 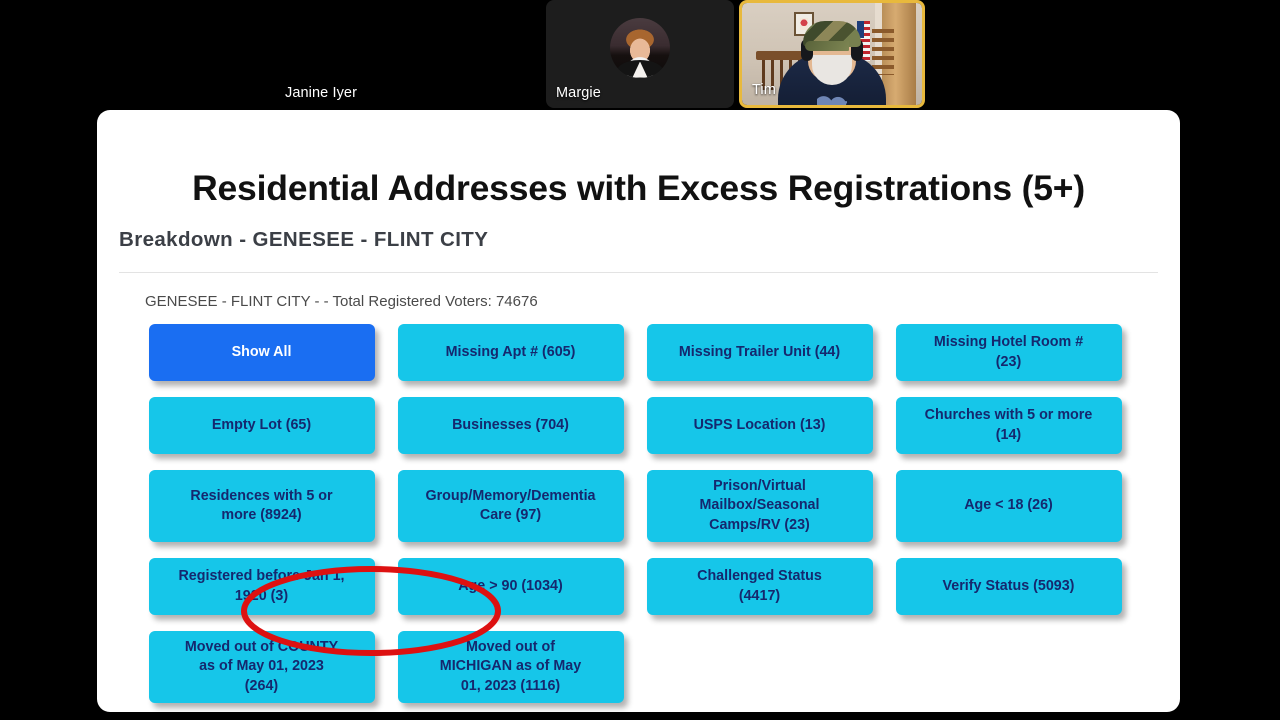 I want to click on participant-name-label: Tim, so click(x=764, y=90).